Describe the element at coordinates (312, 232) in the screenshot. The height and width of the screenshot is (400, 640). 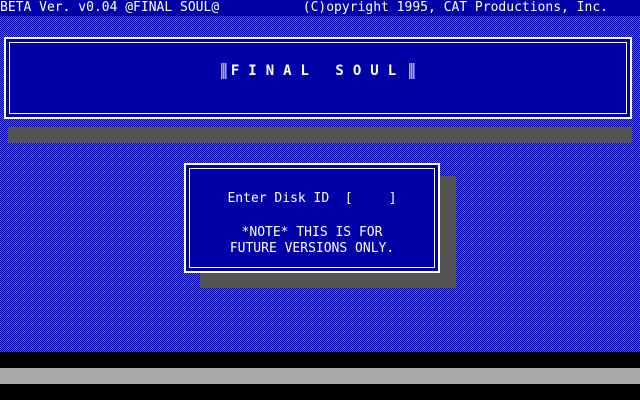
I see `note-line-1: *NOTE* THIS IS FOR` at that location.